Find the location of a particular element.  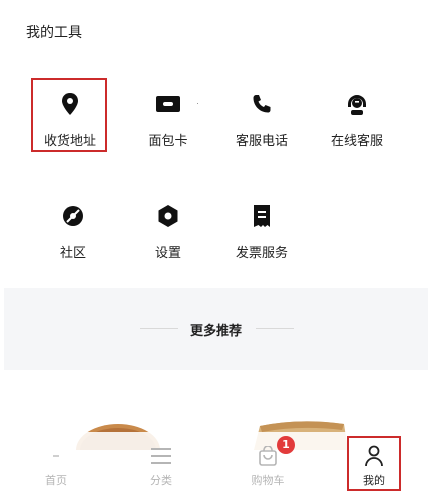

tool-online-service: 在线客服 is located at coordinates (357, 127).